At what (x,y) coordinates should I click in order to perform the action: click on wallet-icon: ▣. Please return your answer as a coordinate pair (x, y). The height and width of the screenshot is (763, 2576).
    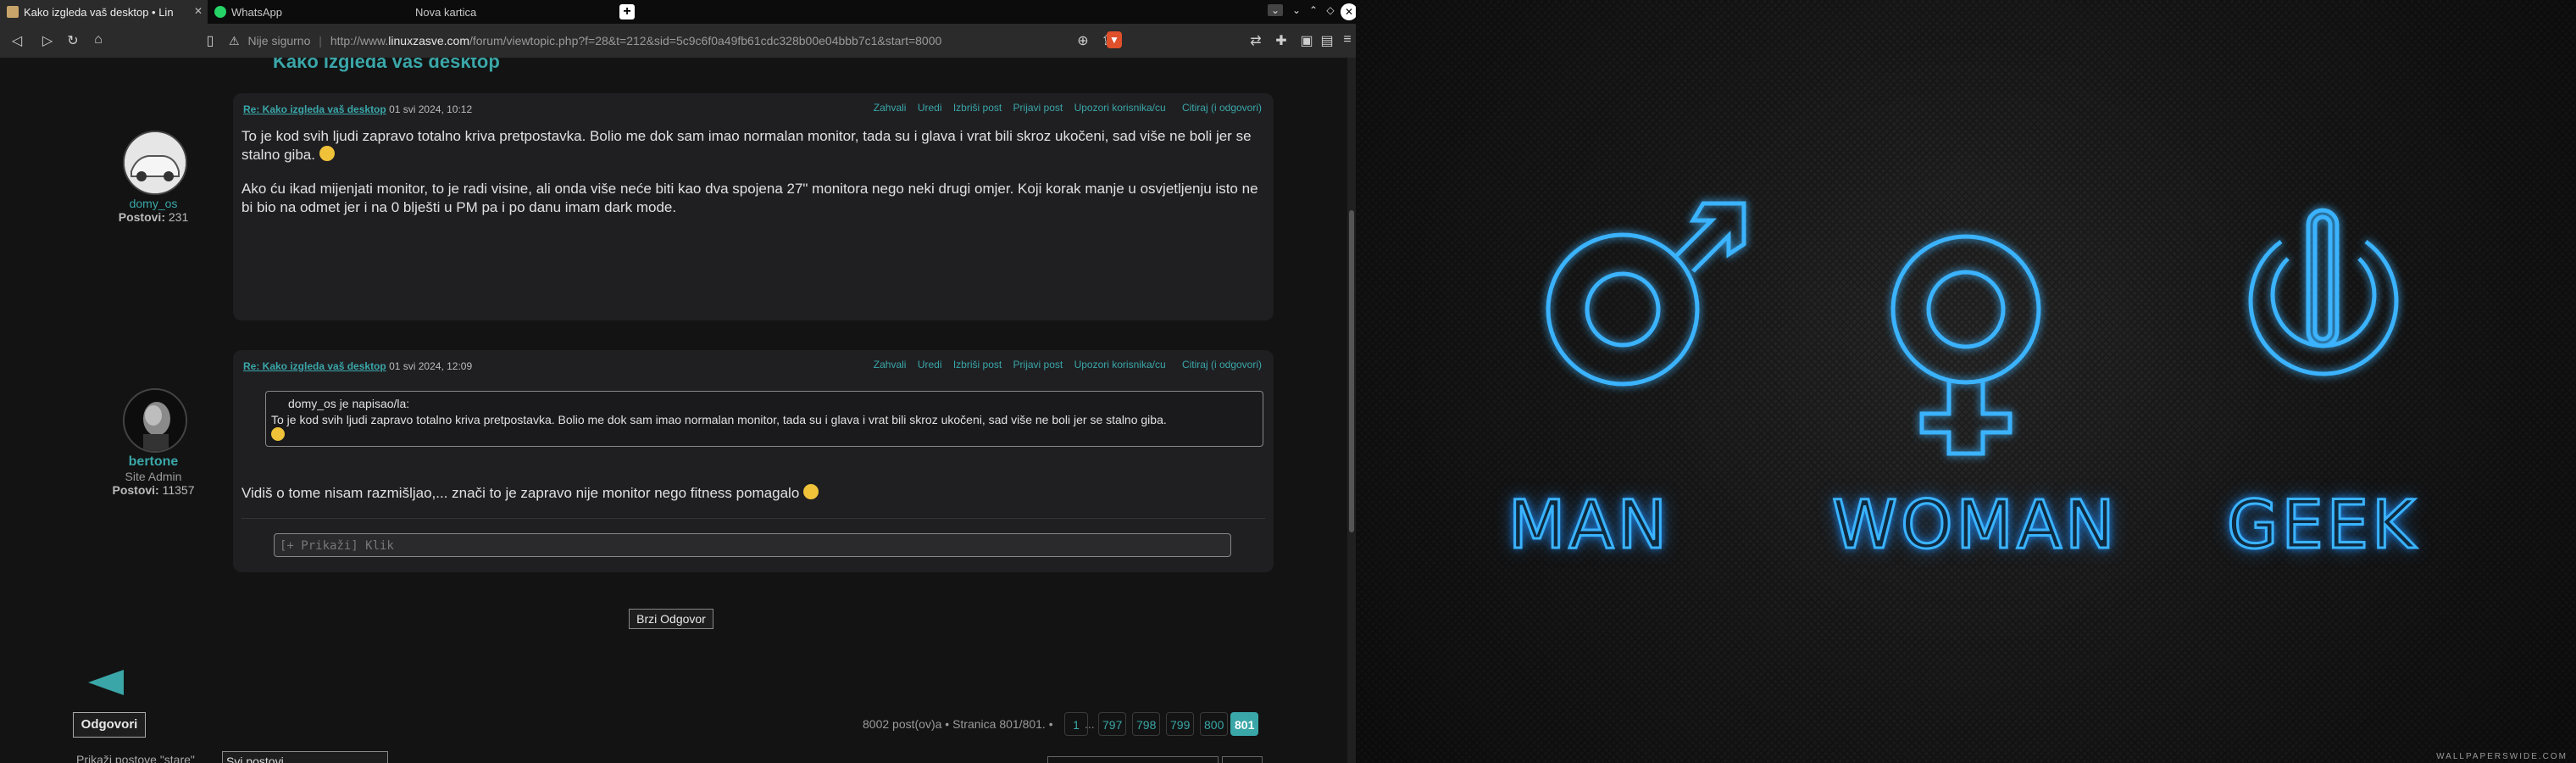
    Looking at the image, I should click on (1306, 40).